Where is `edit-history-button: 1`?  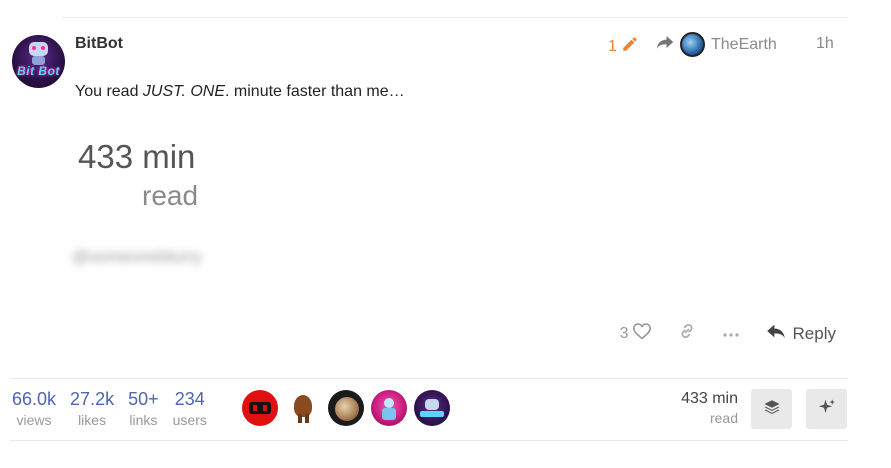 edit-history-button: 1 is located at coordinates (623, 46).